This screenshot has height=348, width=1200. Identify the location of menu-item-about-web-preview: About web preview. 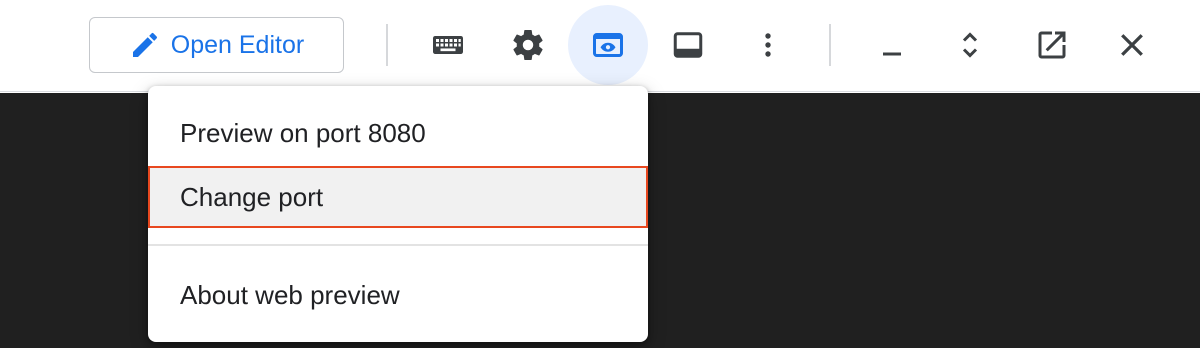
(398, 295).